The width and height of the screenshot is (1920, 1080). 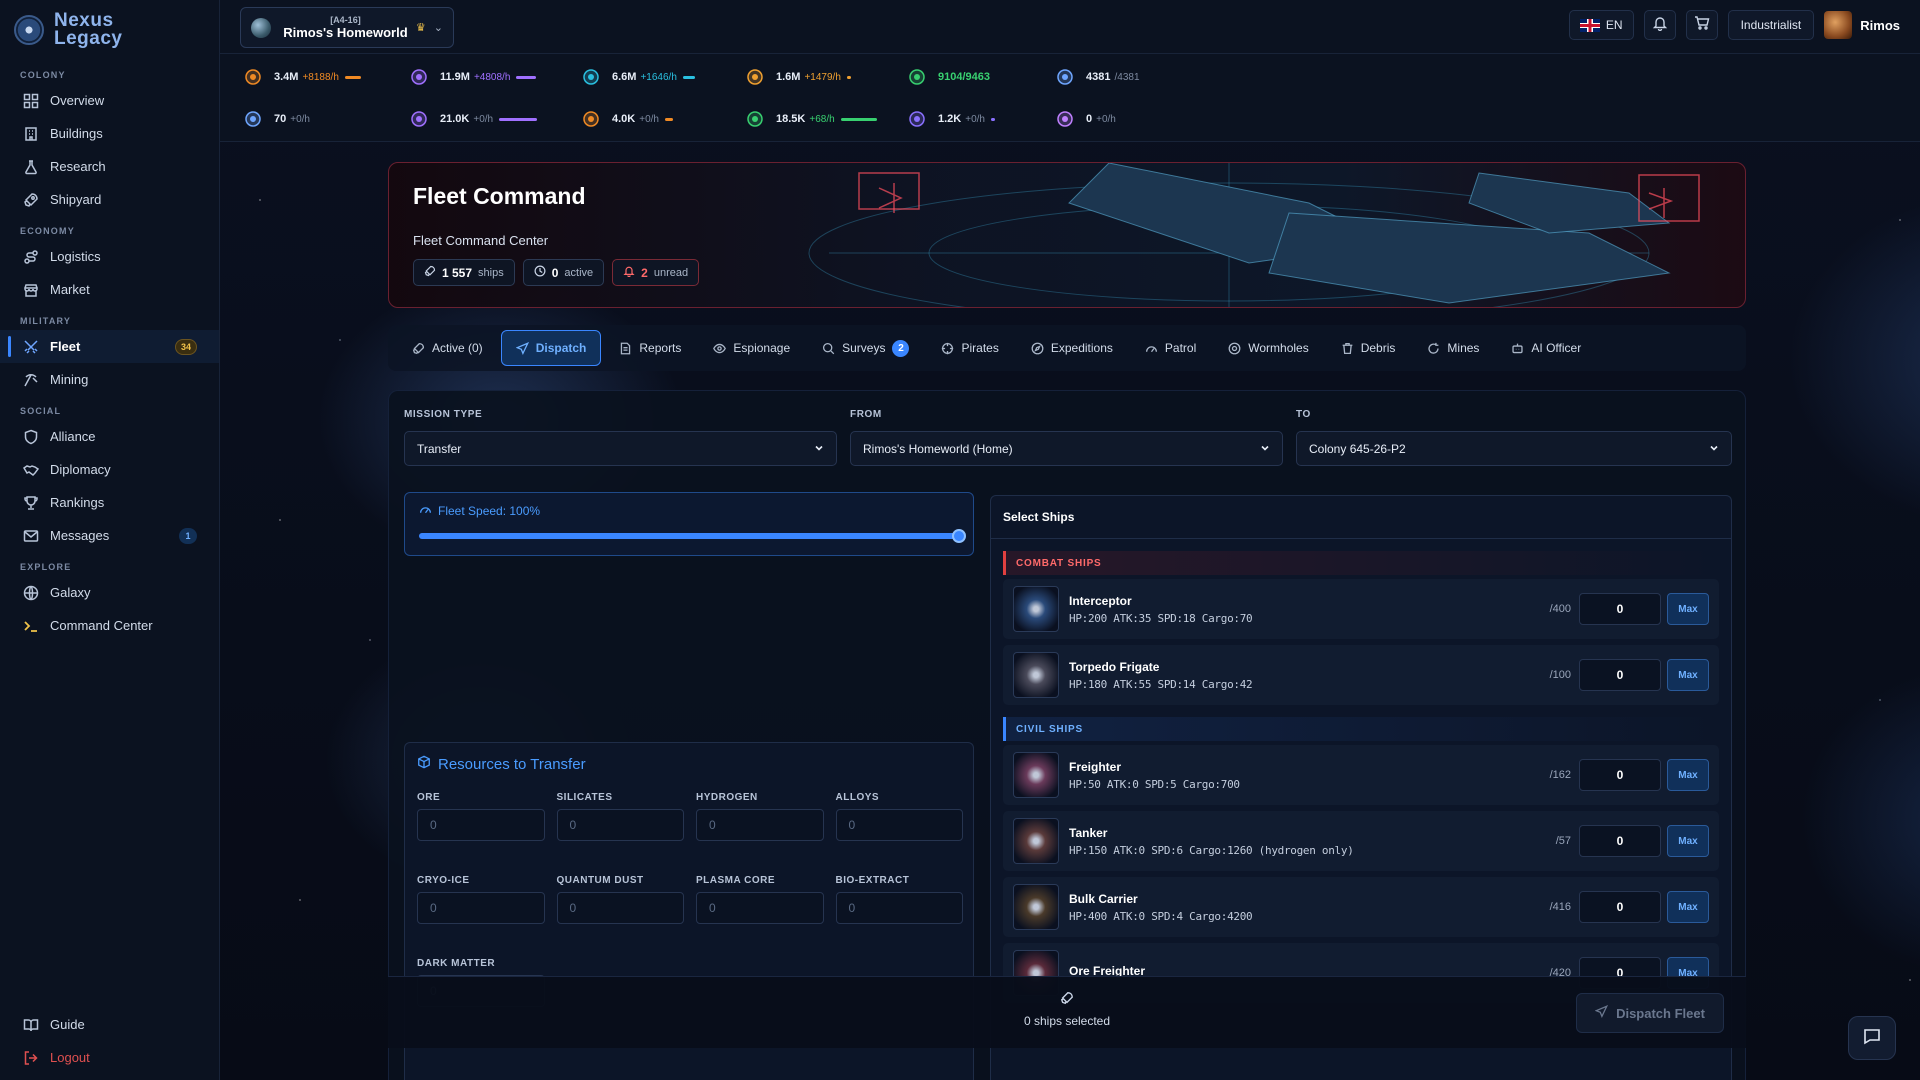 What do you see at coordinates (1081, 348) in the screenshot?
I see `tab-label: Expeditions` at bounding box center [1081, 348].